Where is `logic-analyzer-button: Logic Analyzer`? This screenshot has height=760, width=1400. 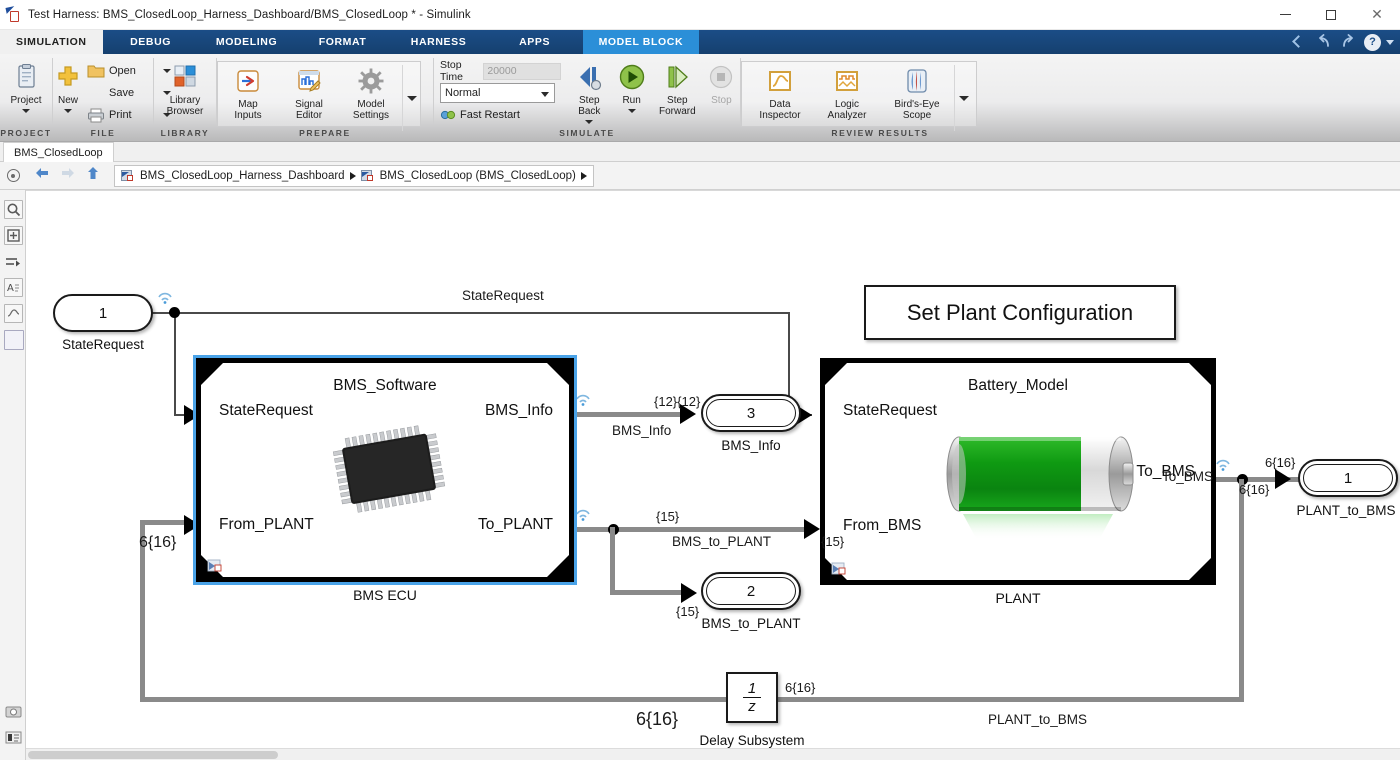
logic-analyzer-button: Logic Analyzer is located at coordinates (847, 91).